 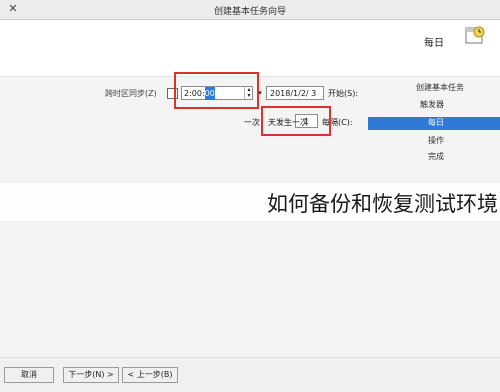 I want to click on back-button: < 上一步(B), so click(x=150, y=375).